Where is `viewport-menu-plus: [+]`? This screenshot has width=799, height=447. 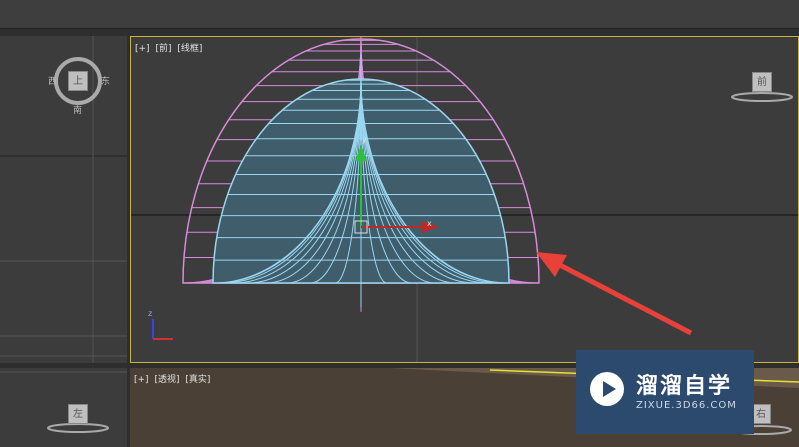
viewport-menu-plus: [+] is located at coordinates (141, 380).